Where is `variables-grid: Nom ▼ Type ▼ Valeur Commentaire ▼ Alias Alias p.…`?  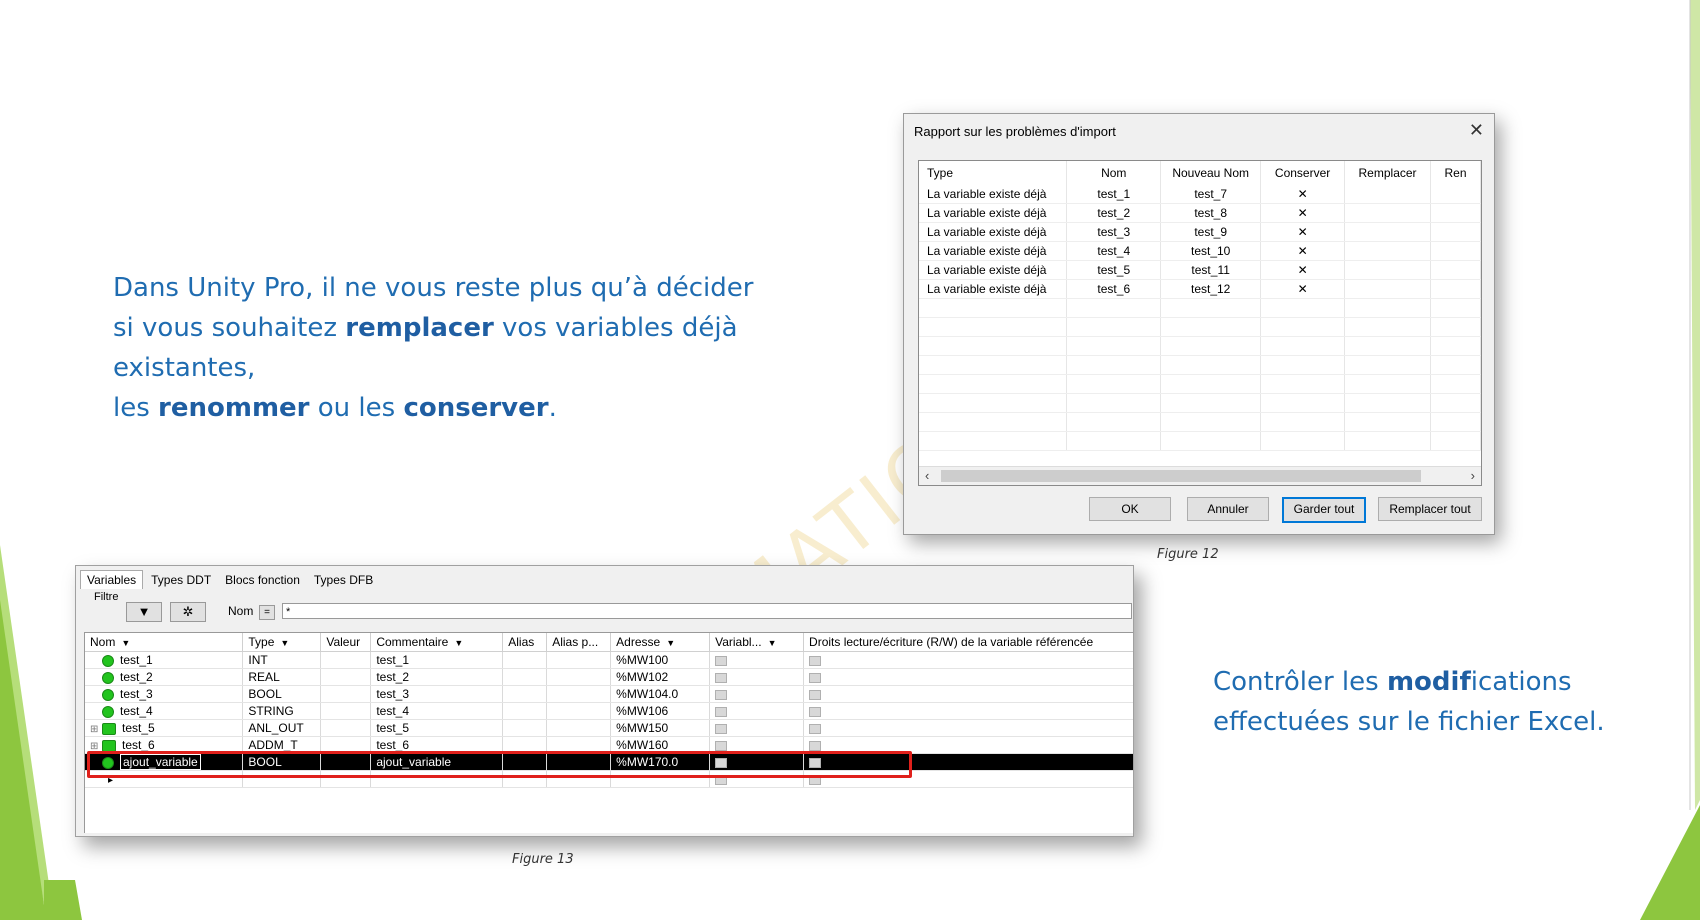 variables-grid: Nom ▼ Type ▼ Valeur Commentaire ▼ Alias Alias p.… is located at coordinates (608, 732).